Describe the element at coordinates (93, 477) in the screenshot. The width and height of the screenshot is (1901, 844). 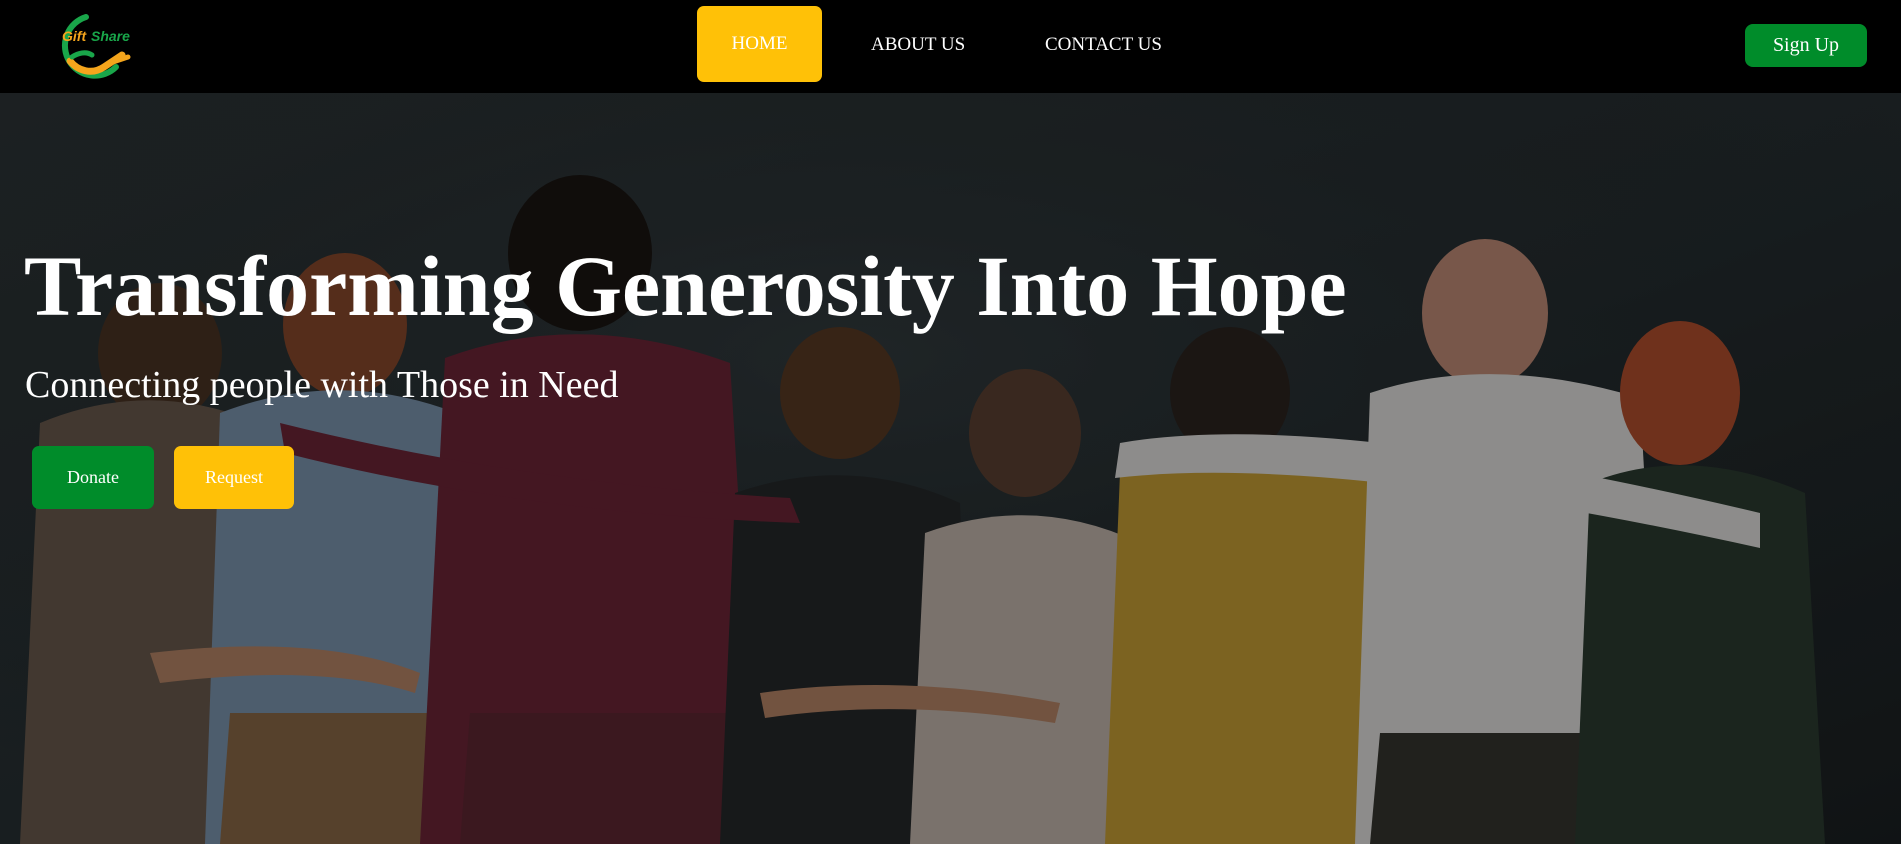
I see `donate-button: Donate` at that location.